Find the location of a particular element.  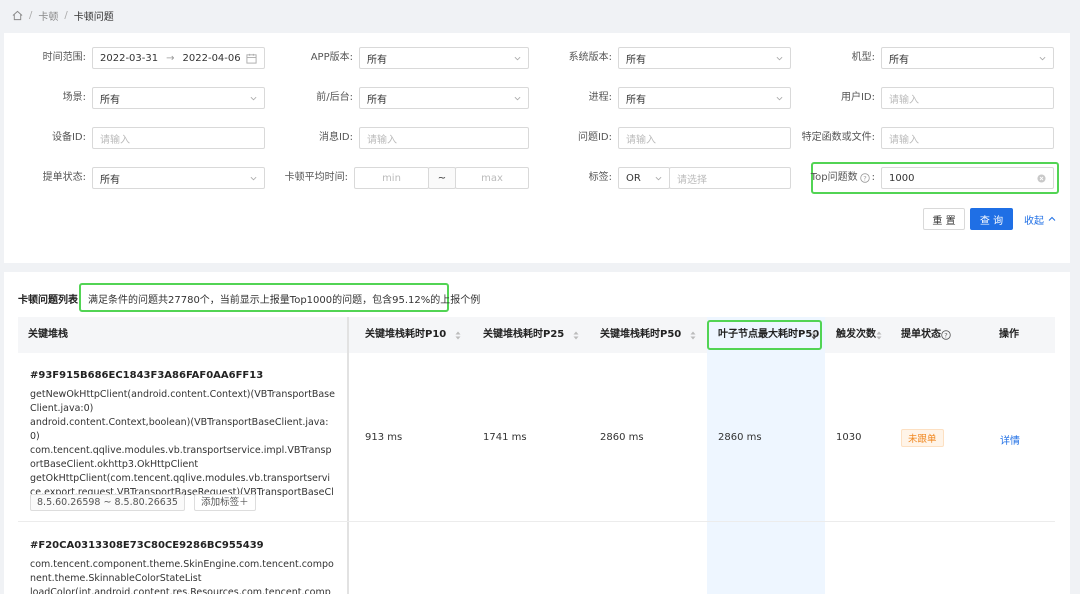

user-id-input: 请输入 is located at coordinates (967, 98).